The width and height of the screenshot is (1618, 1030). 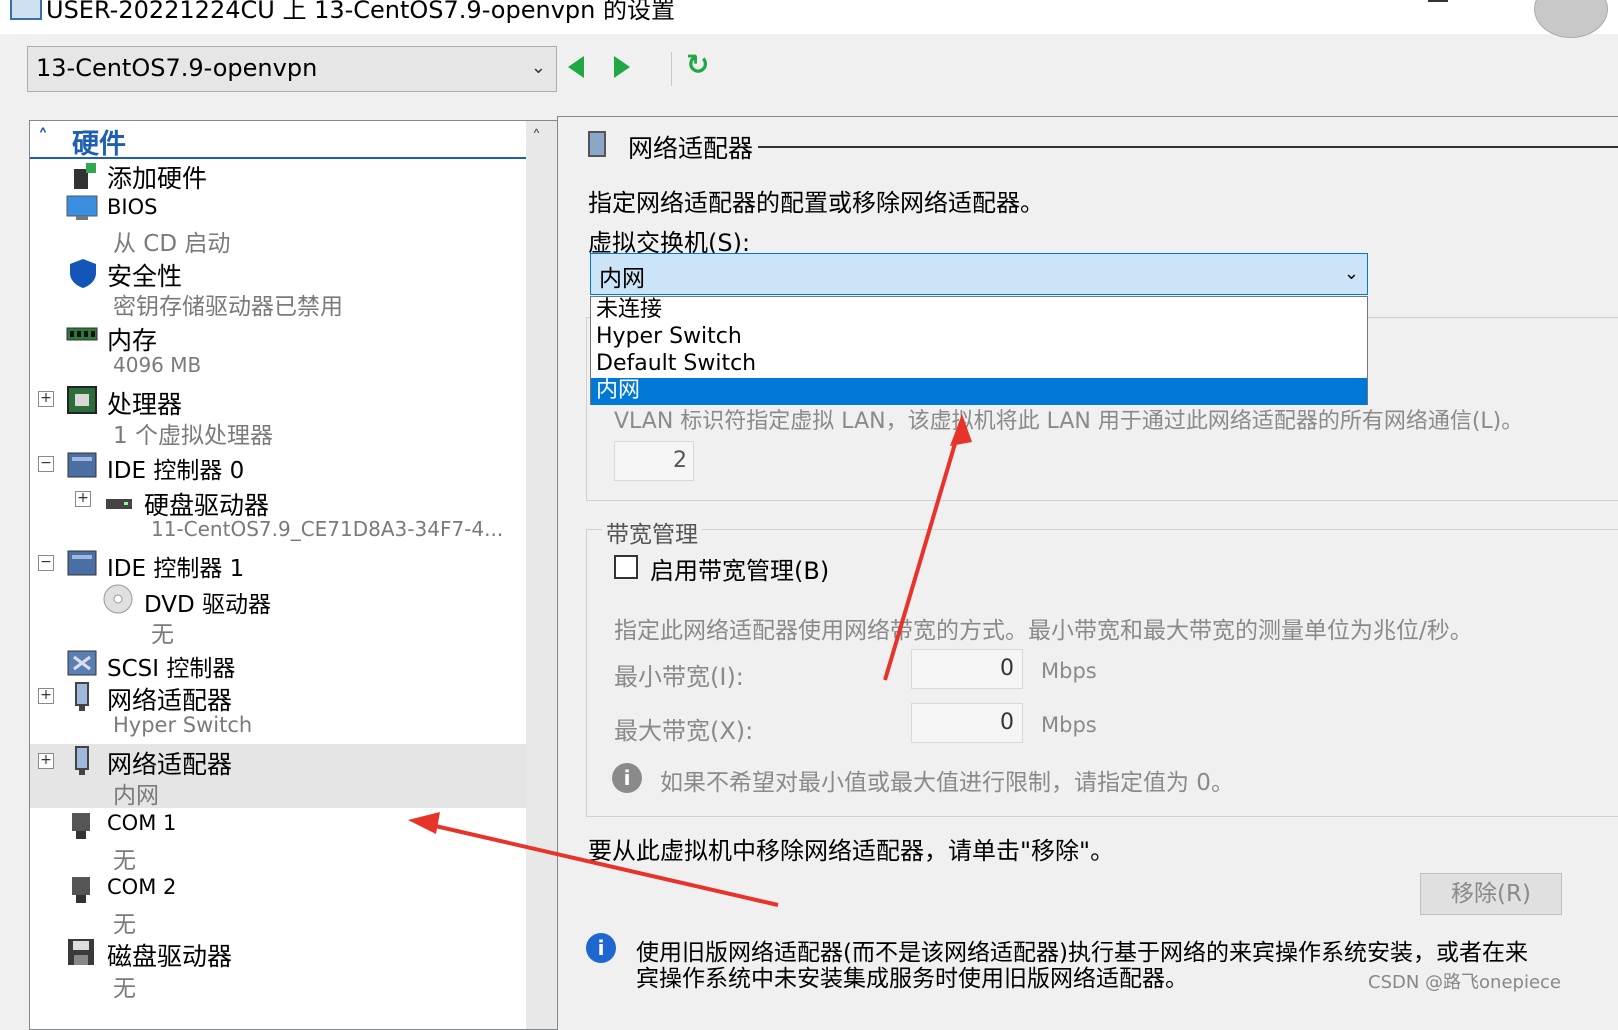 I want to click on refresh-button: ↻, so click(x=701, y=65).